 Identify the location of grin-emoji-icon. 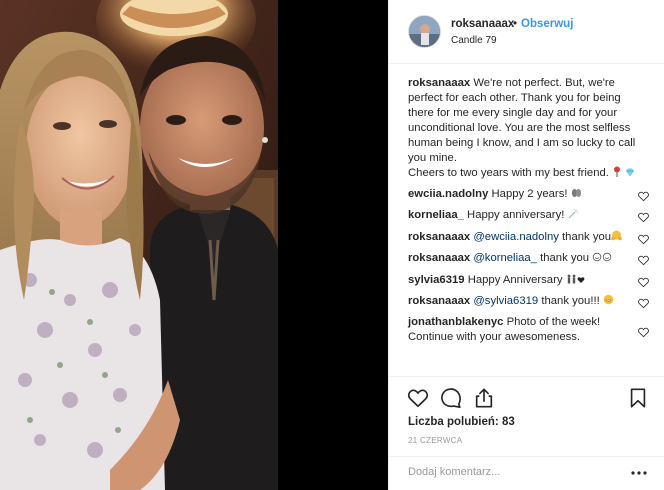
(608, 302).